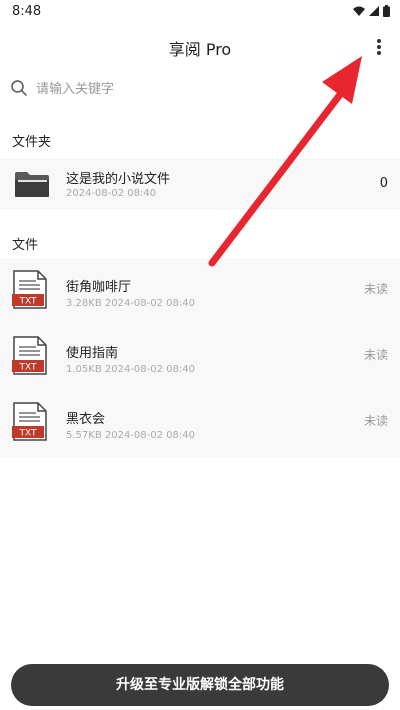 This screenshot has width=400, height=710. What do you see at coordinates (99, 287) in the screenshot?
I see `file-name: 街角咖啡厅` at bounding box center [99, 287].